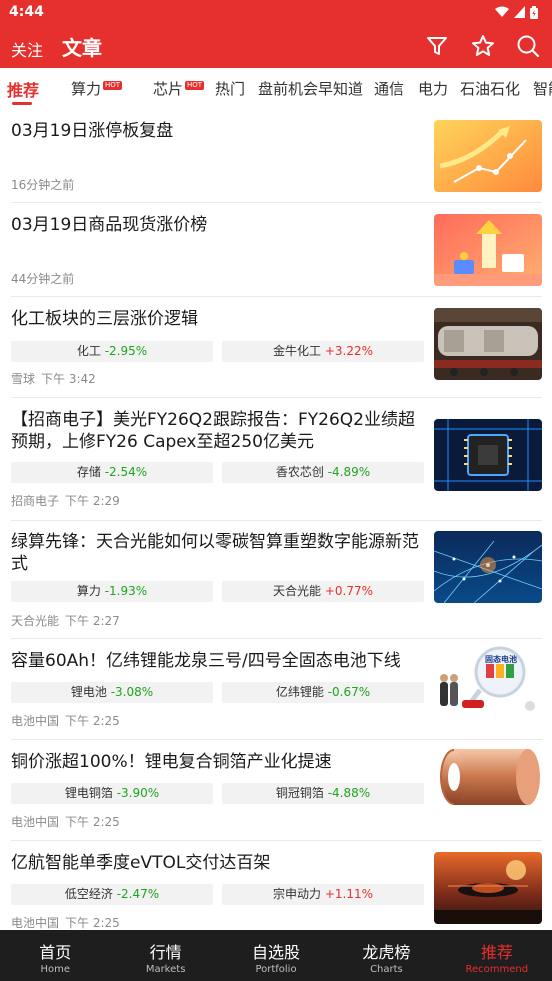 This screenshot has width=552, height=981. Describe the element at coordinates (437, 46) in the screenshot. I see `filter-icon` at that location.